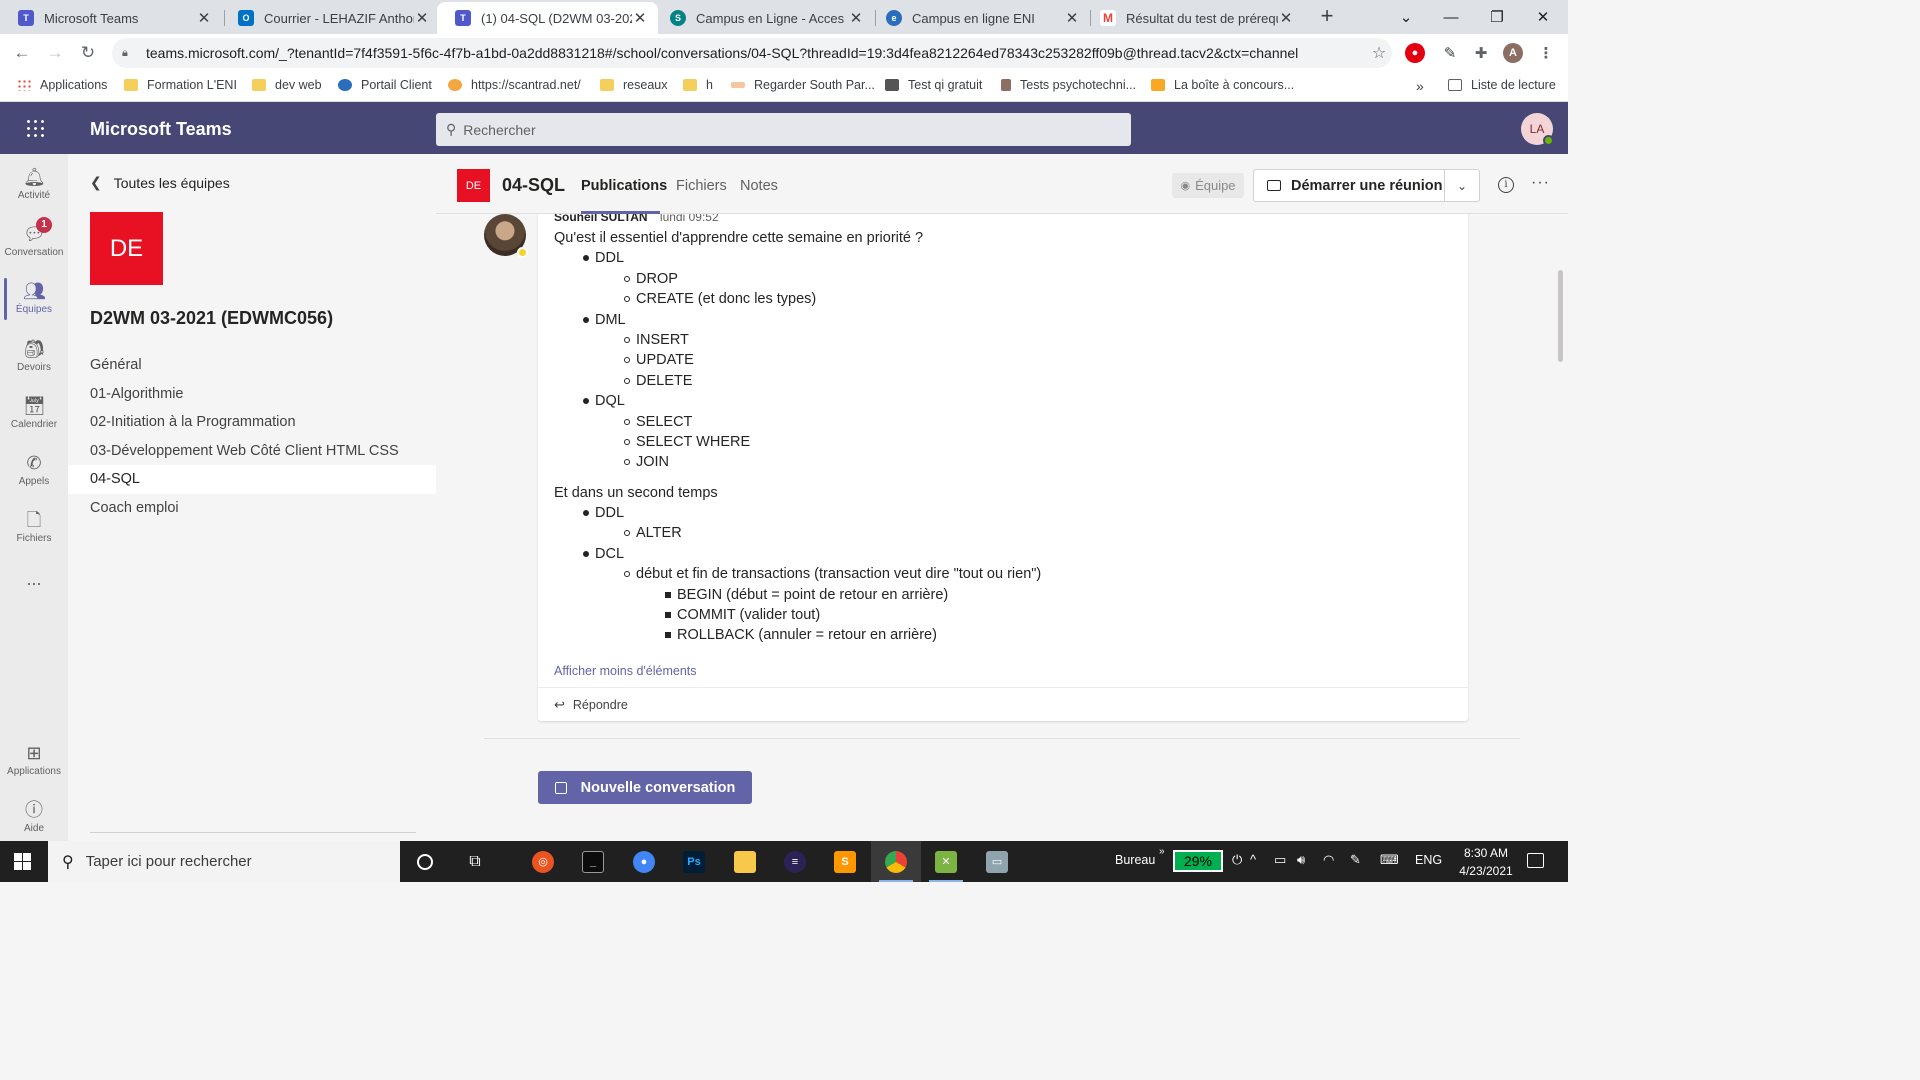 This screenshot has width=1920, height=1080. Describe the element at coordinates (235, 861) in the screenshot. I see `taskbar-search-input` at that location.